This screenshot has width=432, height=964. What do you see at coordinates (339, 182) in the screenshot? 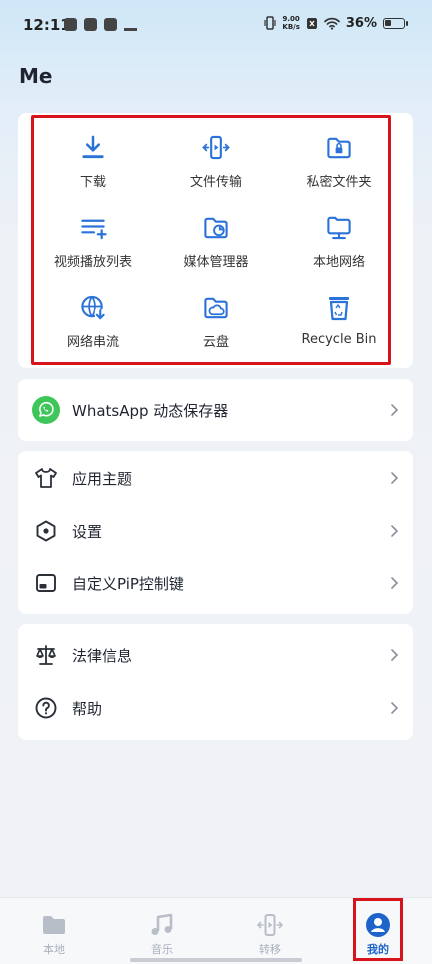
I see `tool-label: 私密文件夹` at bounding box center [339, 182].